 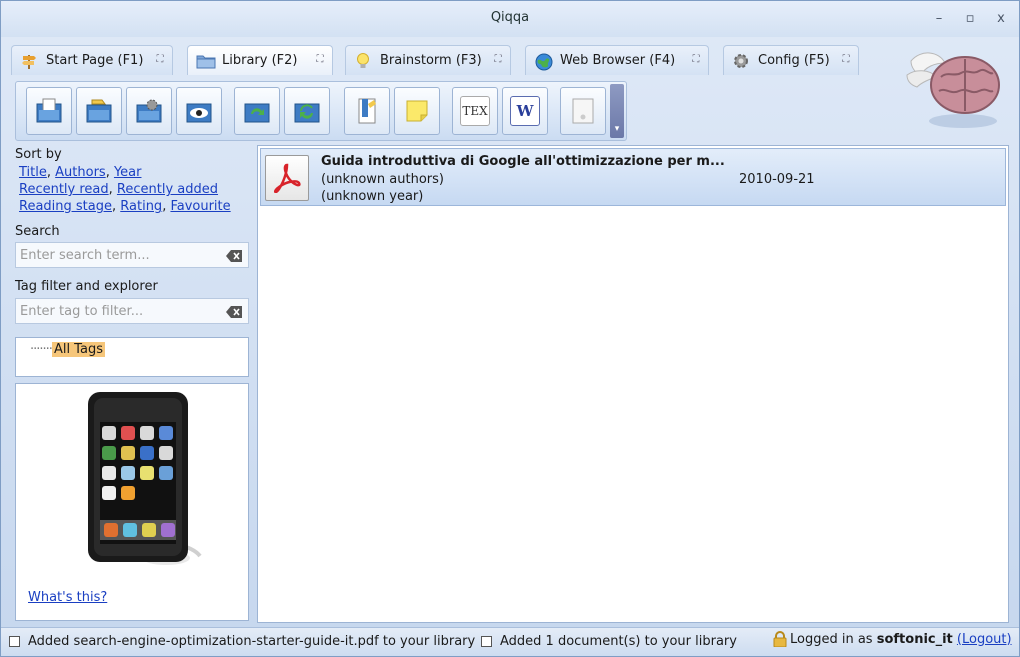 I want to click on word-export-button: W, so click(x=525, y=111).